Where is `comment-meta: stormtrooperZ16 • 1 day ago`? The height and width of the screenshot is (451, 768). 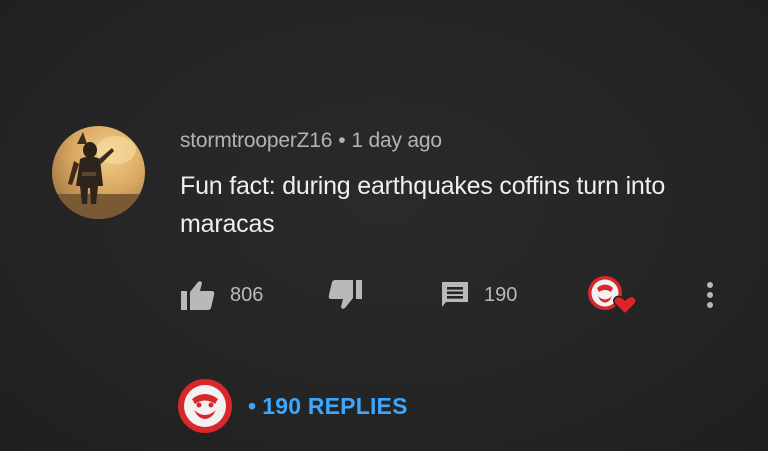
comment-meta: stormtrooperZ16 • 1 day ago is located at coordinates (311, 141).